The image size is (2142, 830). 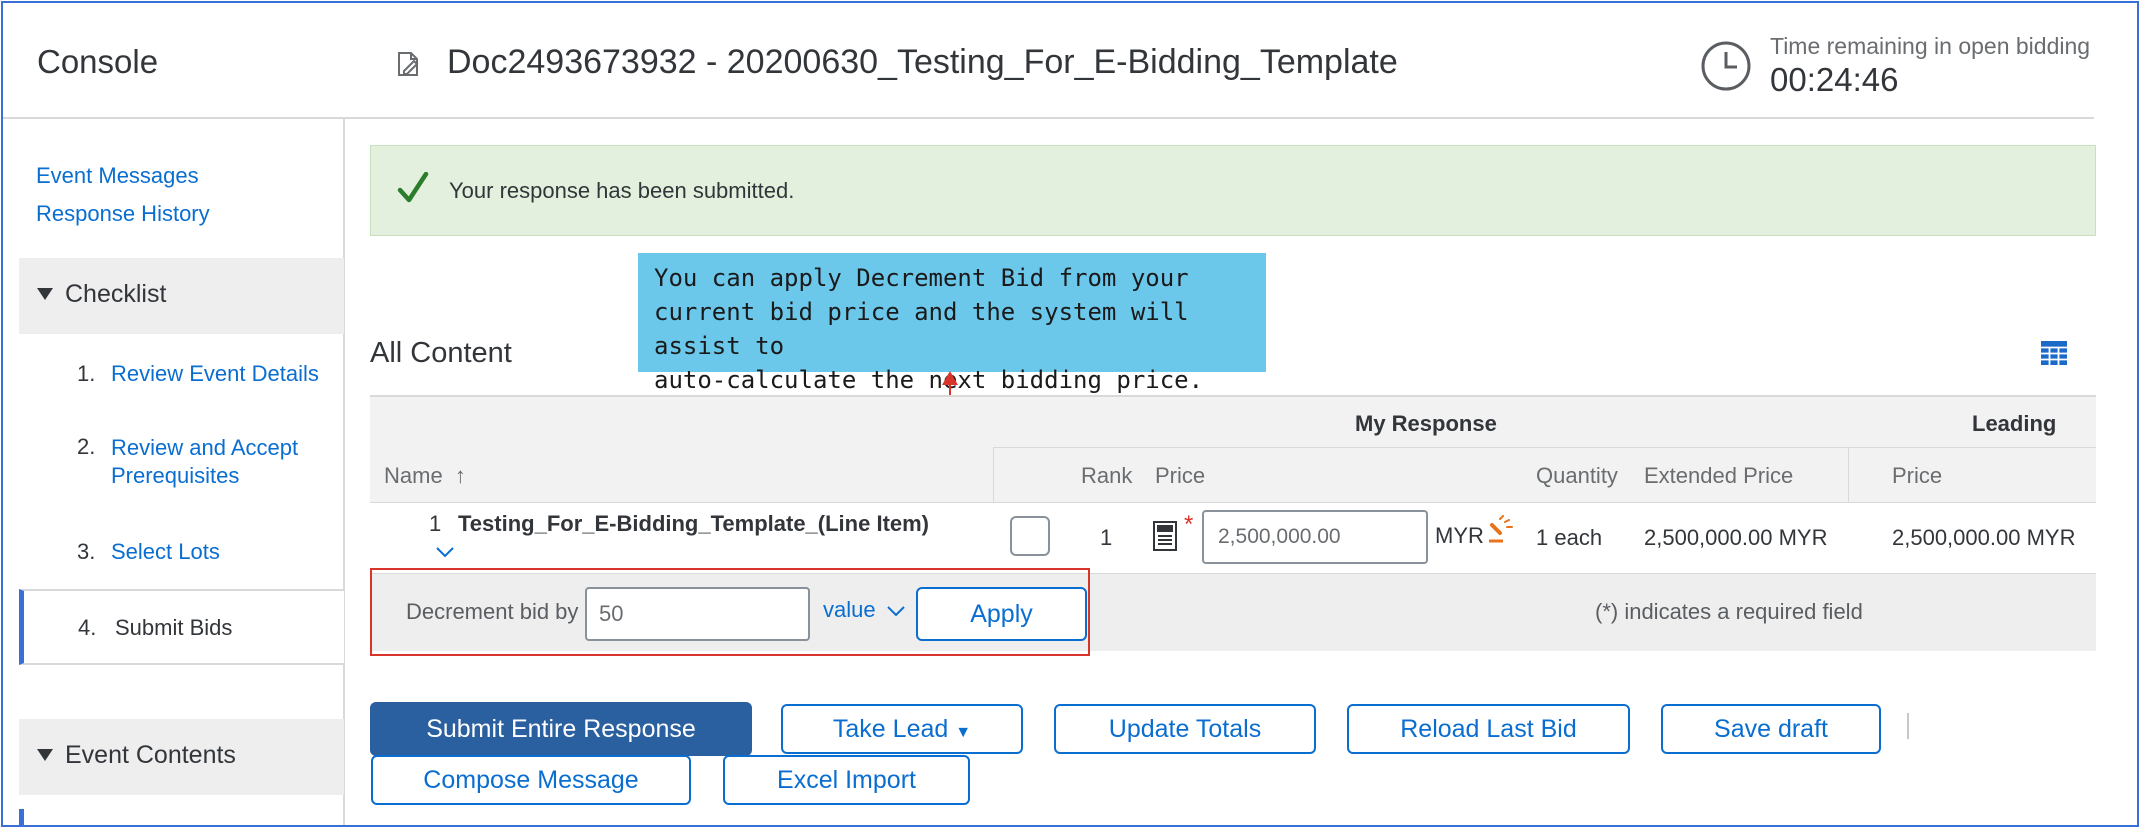 What do you see at coordinates (950, 378) in the screenshot?
I see `callout-arrow-head` at bounding box center [950, 378].